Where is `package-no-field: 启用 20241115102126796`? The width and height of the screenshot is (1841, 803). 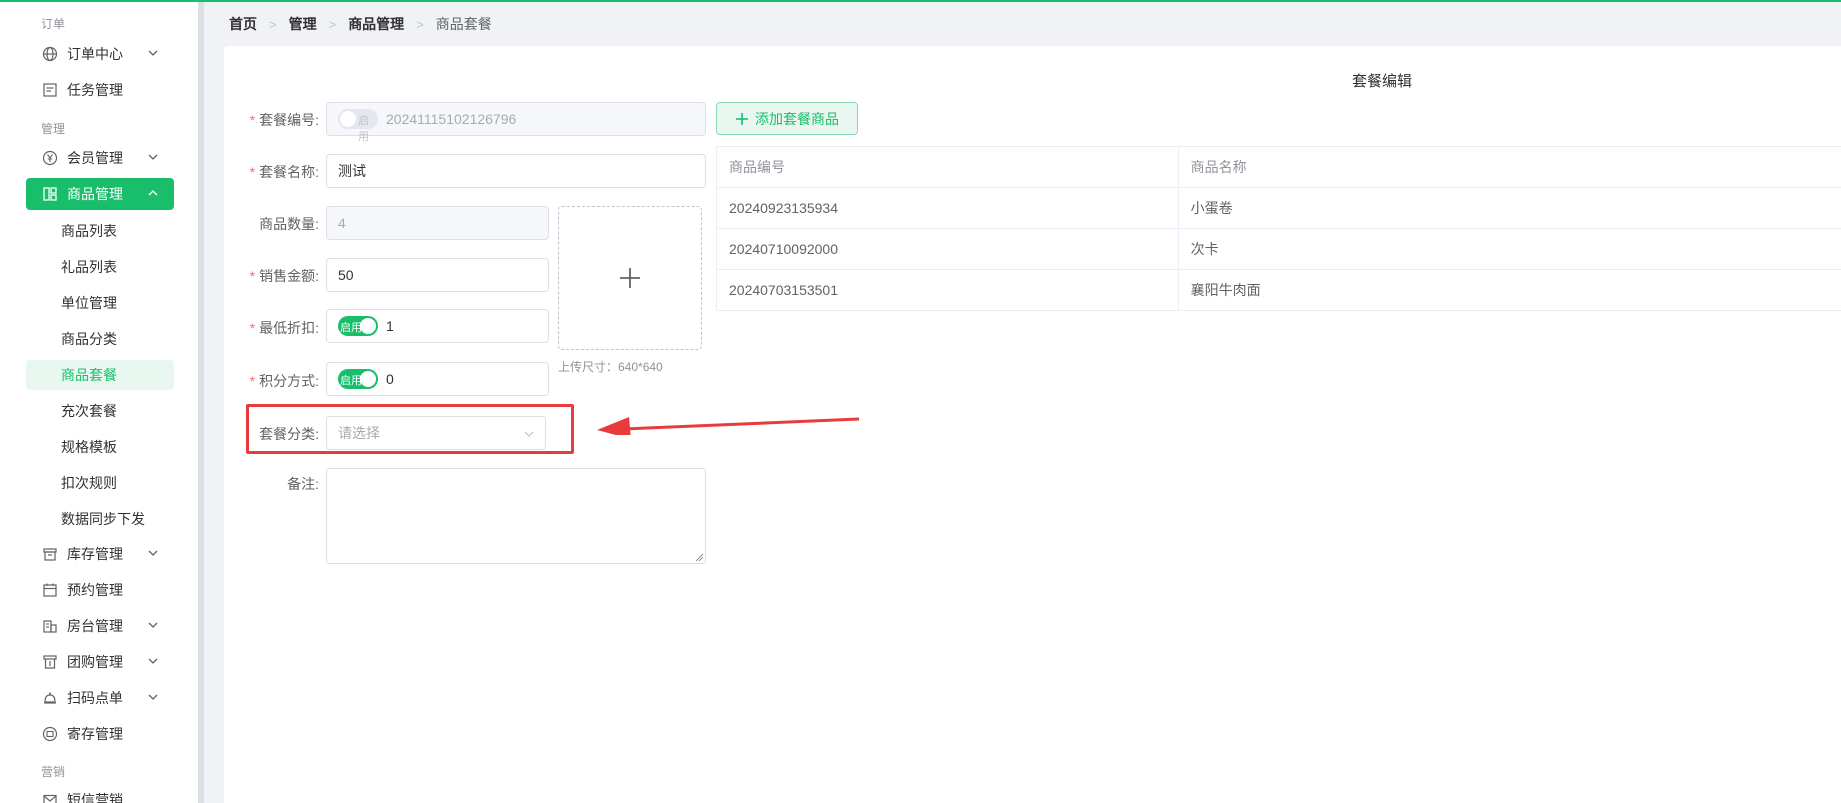
package-no-field: 启用 20241115102126796 is located at coordinates (516, 122).